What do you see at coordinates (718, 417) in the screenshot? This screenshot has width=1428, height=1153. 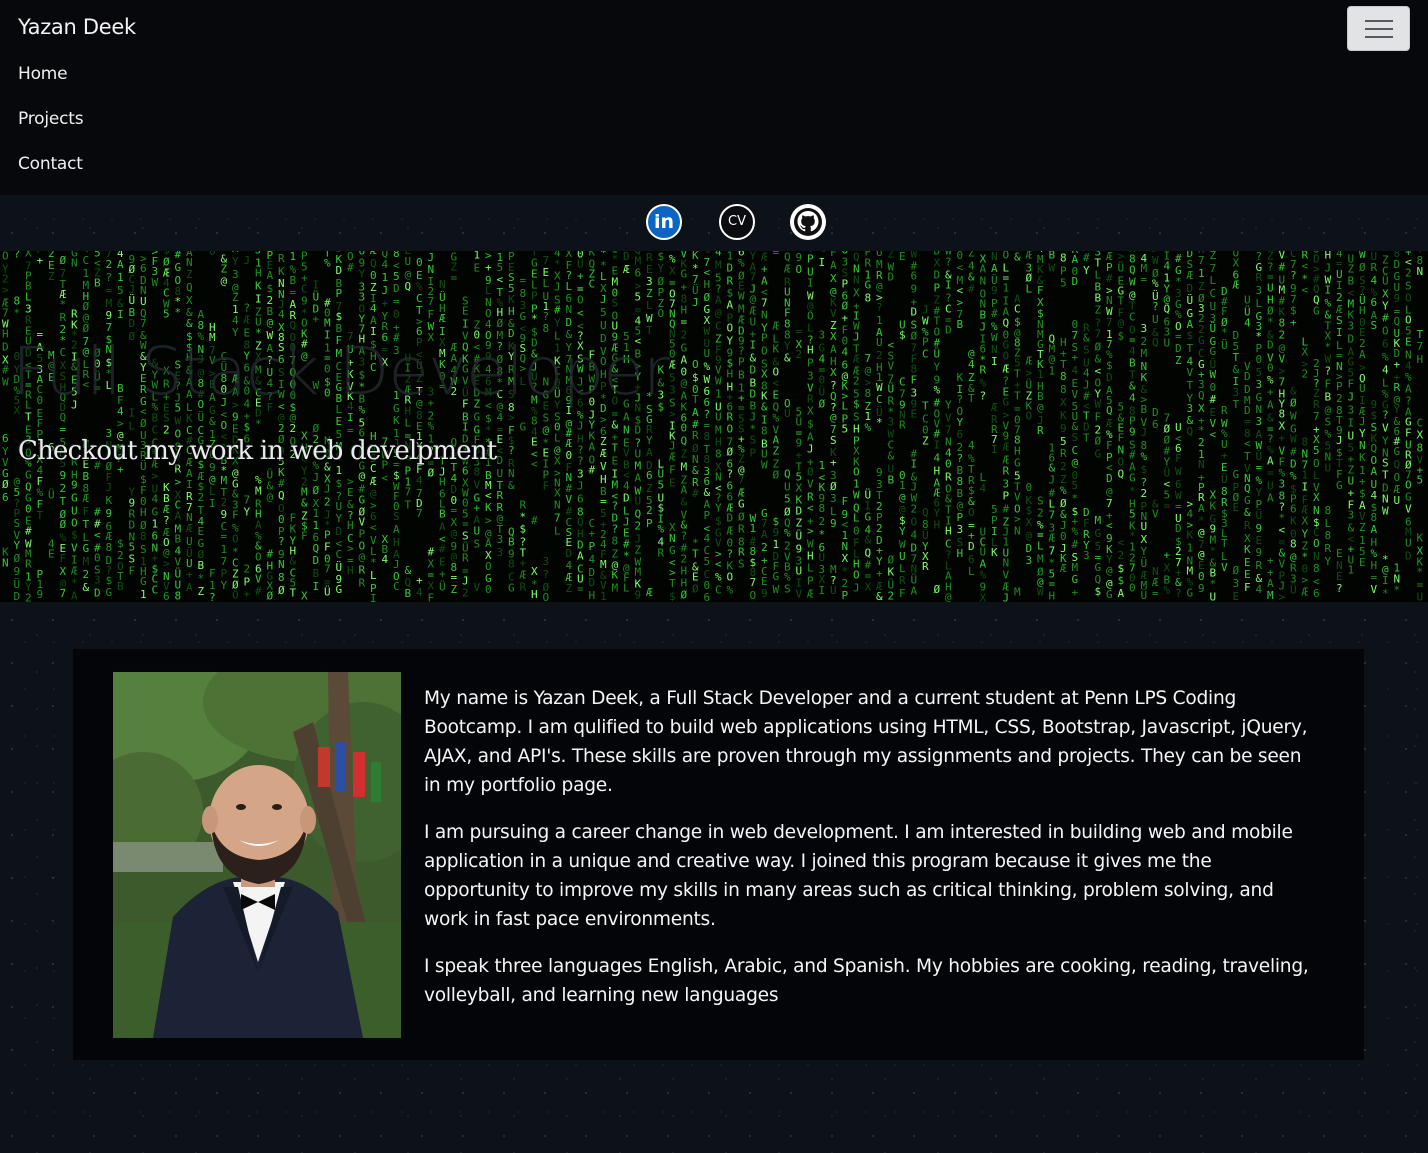 I see `svg-text: U` at bounding box center [718, 417].